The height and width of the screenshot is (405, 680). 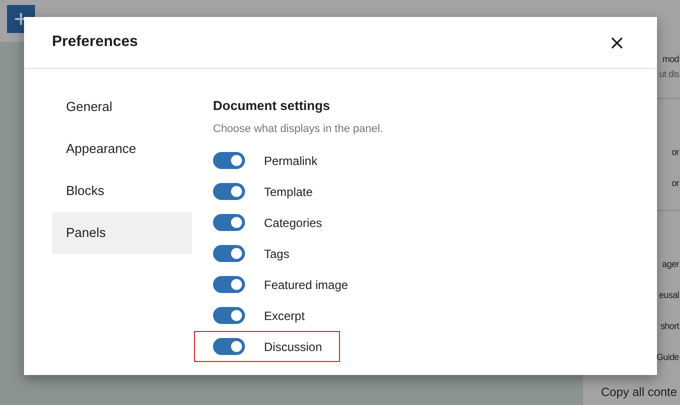 What do you see at coordinates (284, 316) in the screenshot?
I see `option-label: Excerpt` at bounding box center [284, 316].